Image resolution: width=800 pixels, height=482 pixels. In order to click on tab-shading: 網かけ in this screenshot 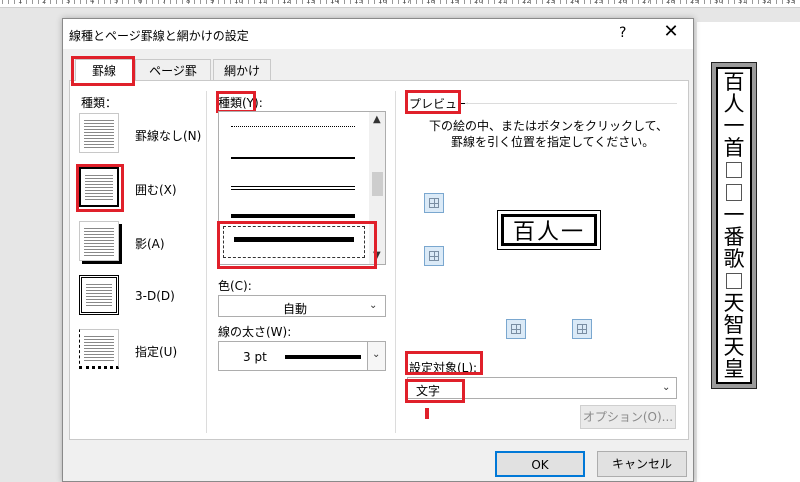, I will do `click(242, 70)`.